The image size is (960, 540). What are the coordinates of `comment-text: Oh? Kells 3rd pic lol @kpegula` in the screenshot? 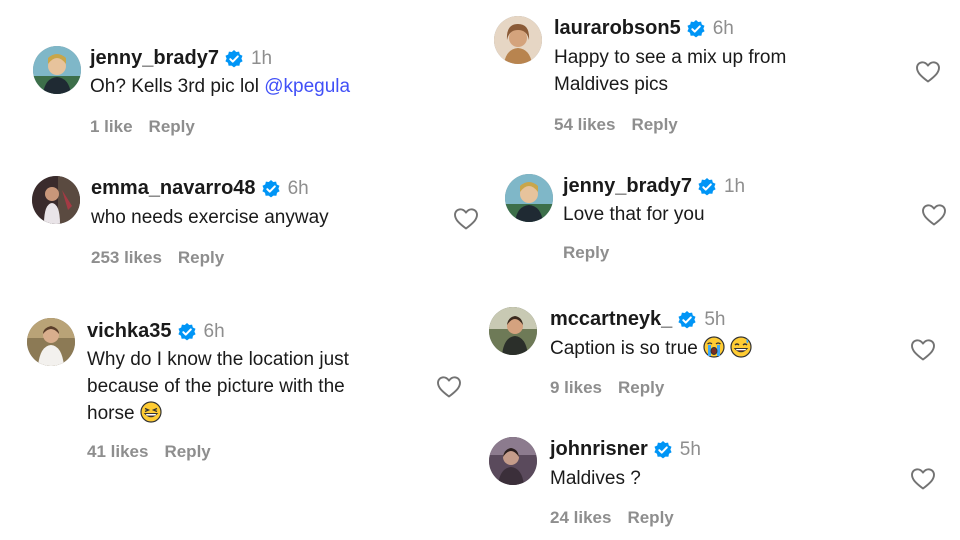 It's located at (220, 86).